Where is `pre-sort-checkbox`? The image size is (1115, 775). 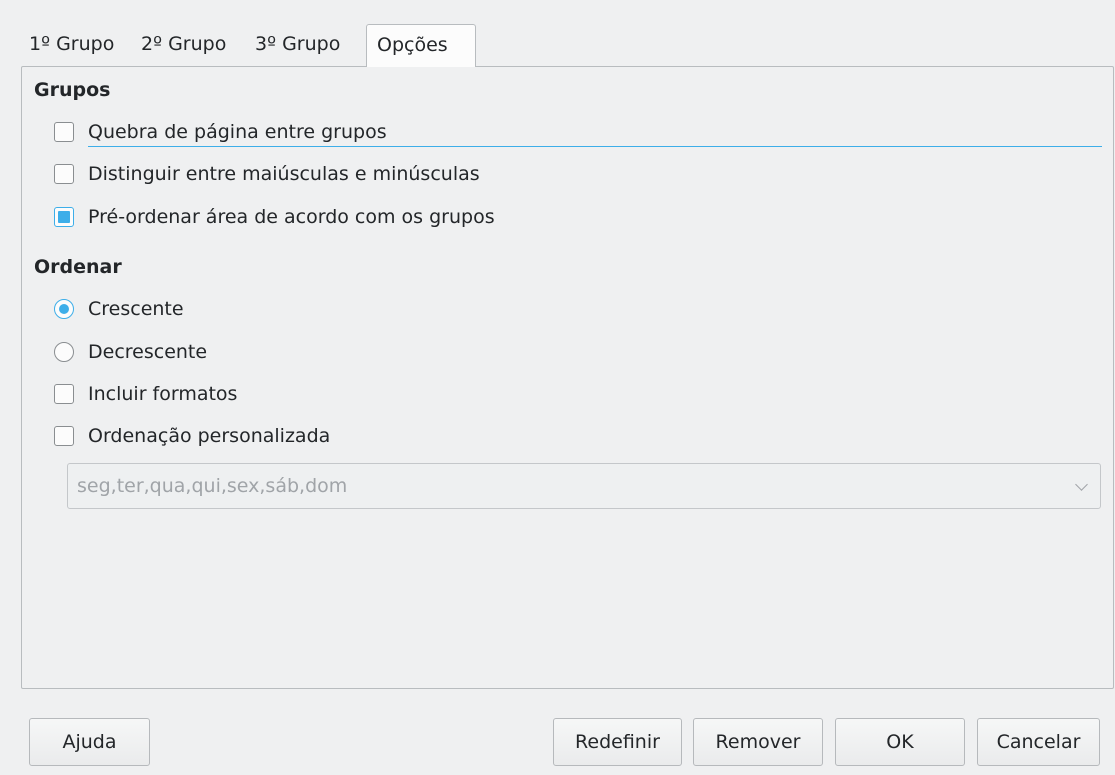 pre-sort-checkbox is located at coordinates (64, 217).